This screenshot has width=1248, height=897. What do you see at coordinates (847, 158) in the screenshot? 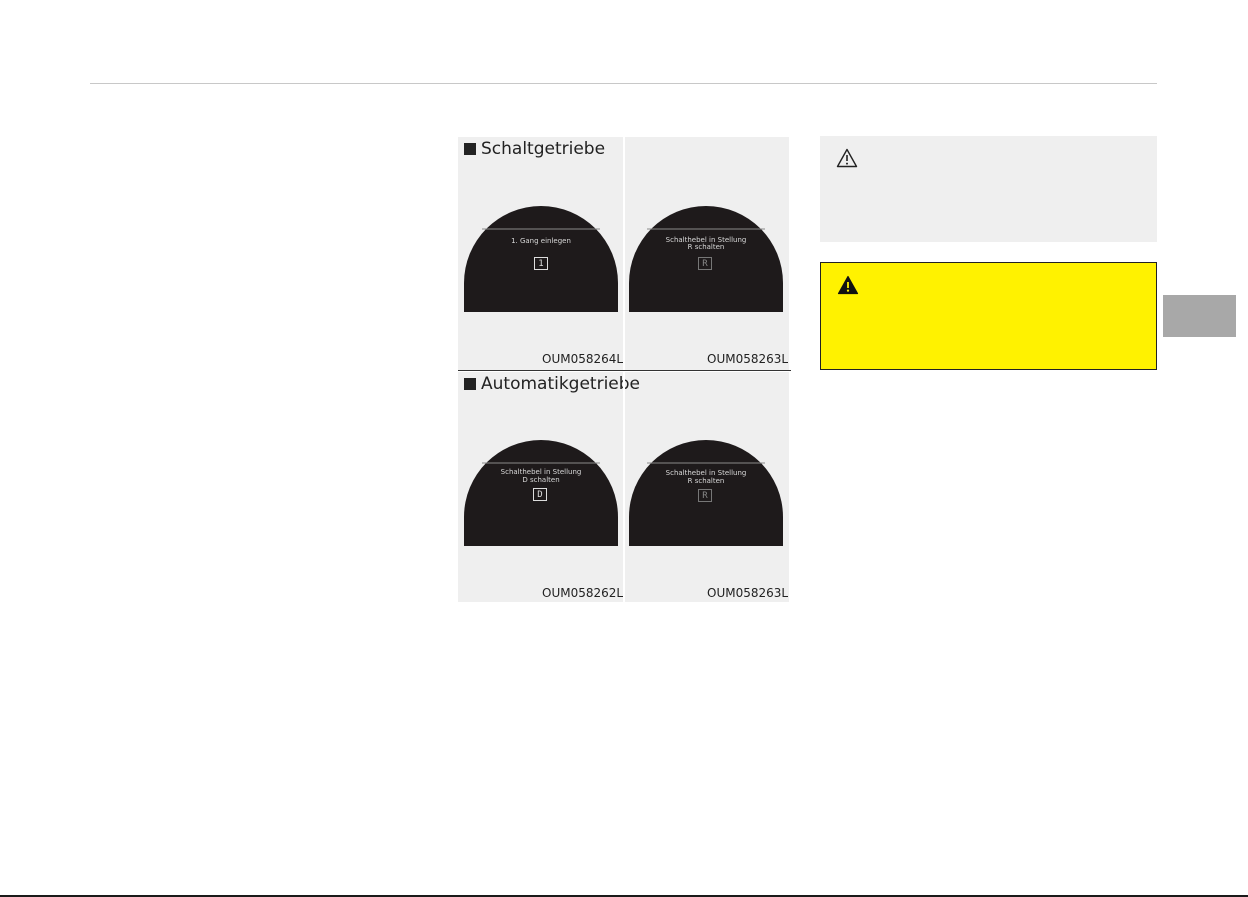
I see `caution-triangle-icon` at bounding box center [847, 158].